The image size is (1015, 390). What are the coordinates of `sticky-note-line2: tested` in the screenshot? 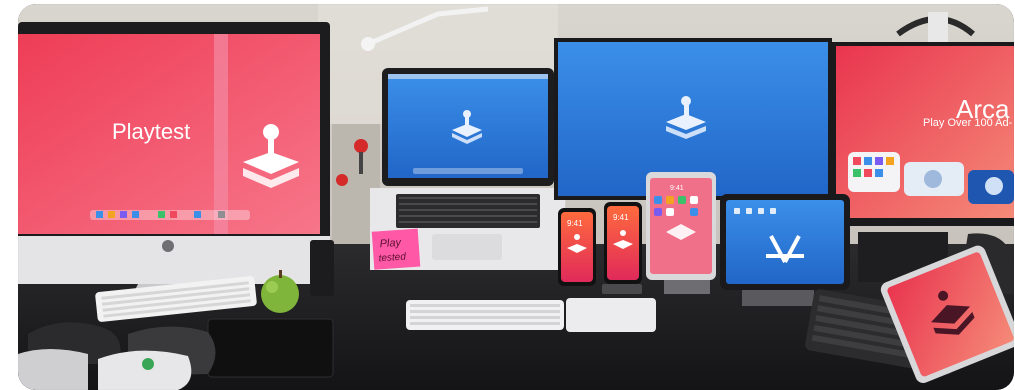 It's located at (392, 257).